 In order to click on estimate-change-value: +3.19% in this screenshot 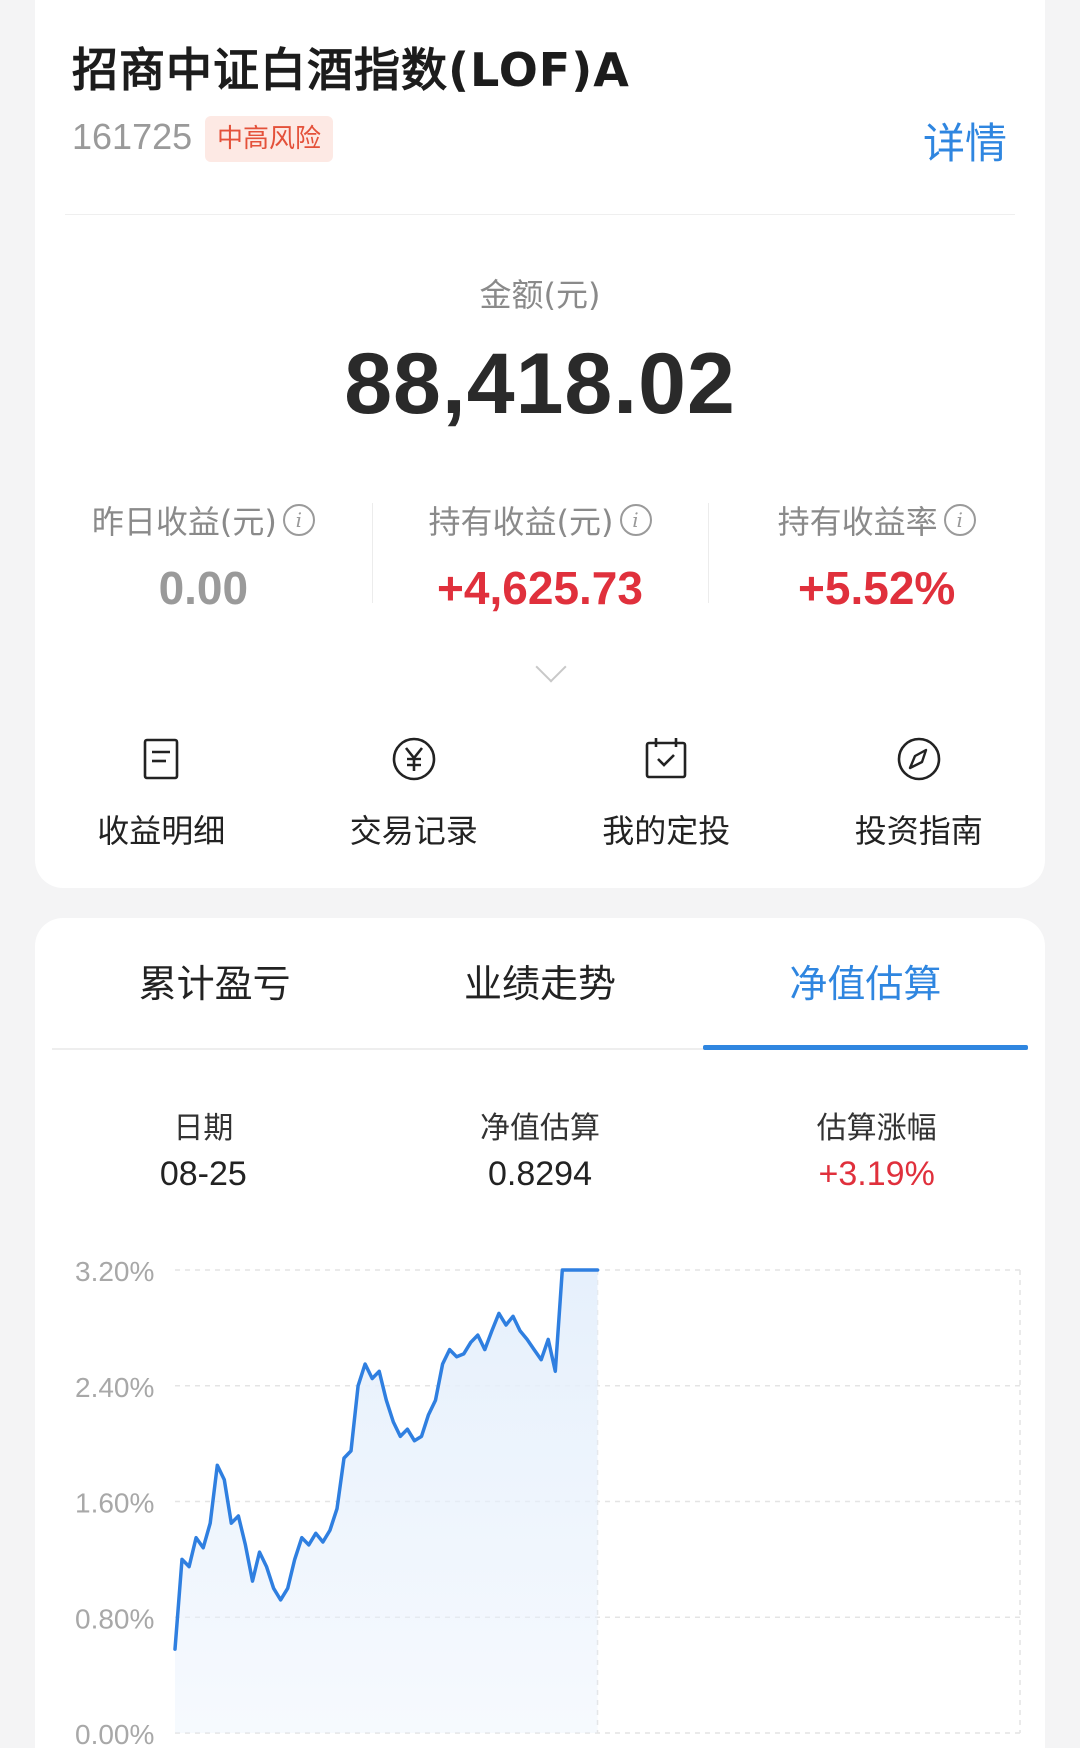, I will do `click(876, 1174)`.